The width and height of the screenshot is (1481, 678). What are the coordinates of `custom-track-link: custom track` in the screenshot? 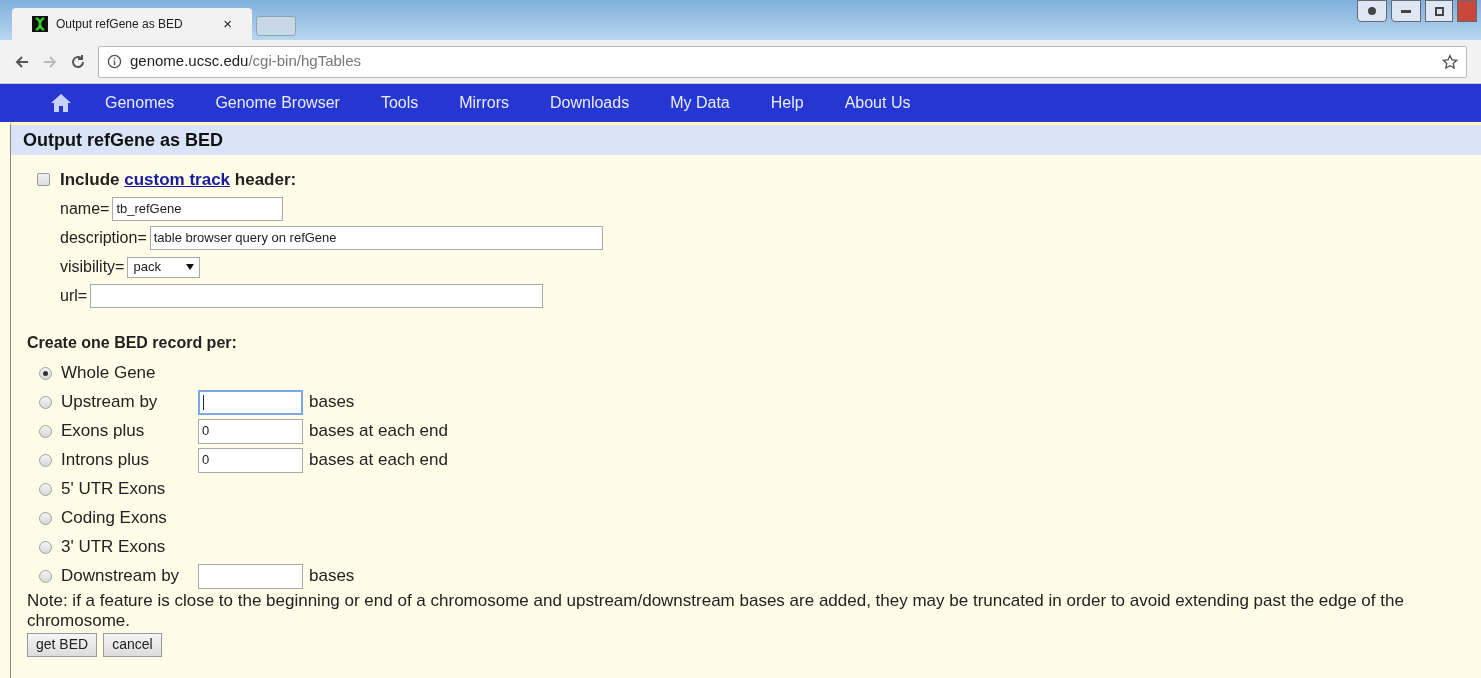 It's located at (177, 179).